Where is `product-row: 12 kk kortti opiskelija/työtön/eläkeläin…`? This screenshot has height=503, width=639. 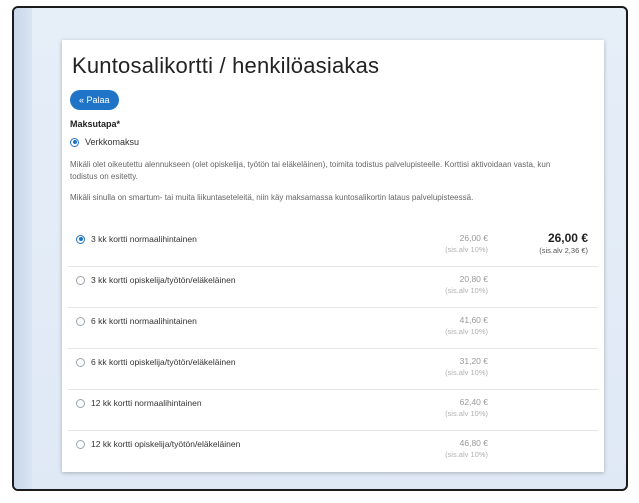 product-row: 12 kk kortti opiskelija/työtön/eläkeläin… is located at coordinates (333, 450).